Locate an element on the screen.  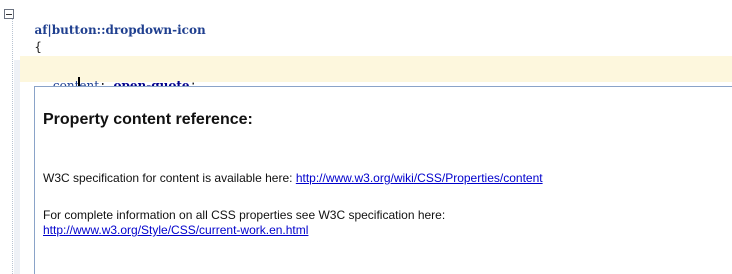
code-line-open-brace: { is located at coordinates (31, 39).